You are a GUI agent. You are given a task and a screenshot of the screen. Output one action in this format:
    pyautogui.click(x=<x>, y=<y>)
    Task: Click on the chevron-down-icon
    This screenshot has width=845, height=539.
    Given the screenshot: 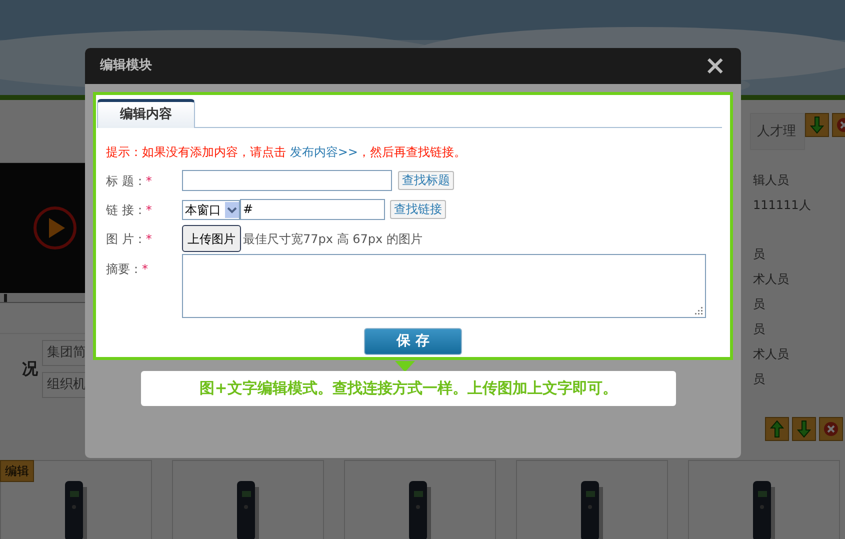 What is the action you would take?
    pyautogui.click(x=232, y=210)
    